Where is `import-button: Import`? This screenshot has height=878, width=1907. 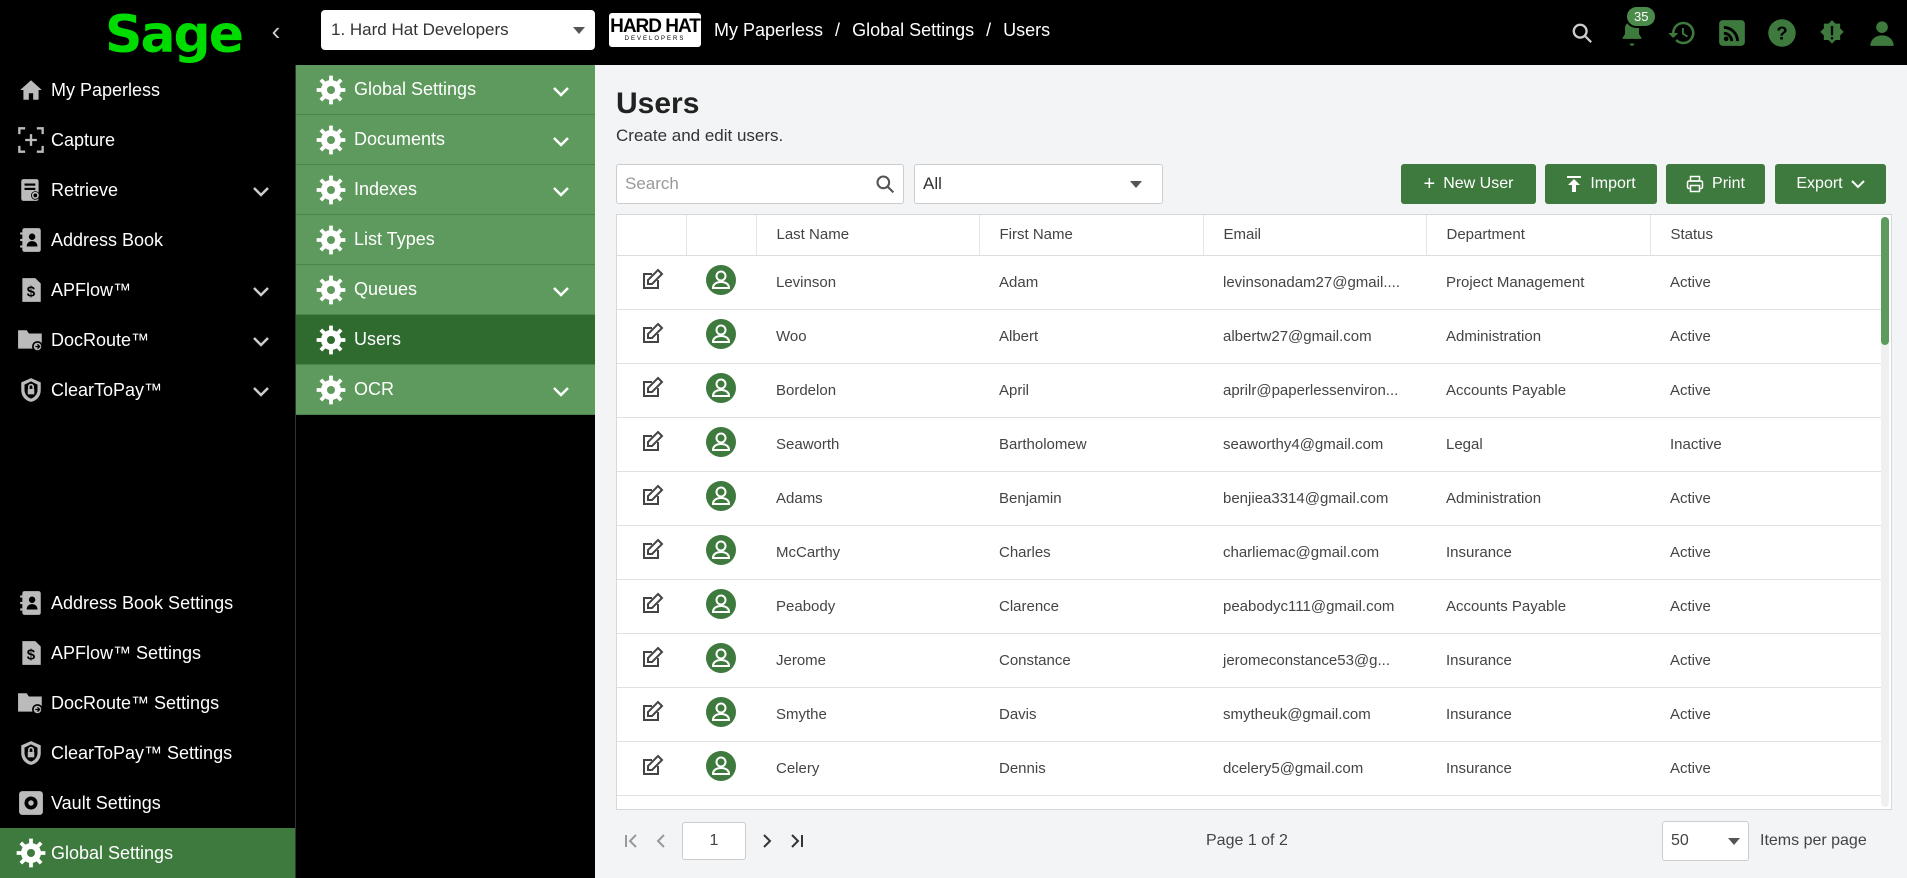 import-button: Import is located at coordinates (1601, 184).